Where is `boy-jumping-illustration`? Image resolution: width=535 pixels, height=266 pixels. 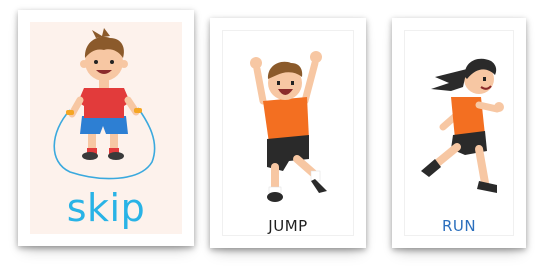 boy-jumping-illustration is located at coordinates (288, 126).